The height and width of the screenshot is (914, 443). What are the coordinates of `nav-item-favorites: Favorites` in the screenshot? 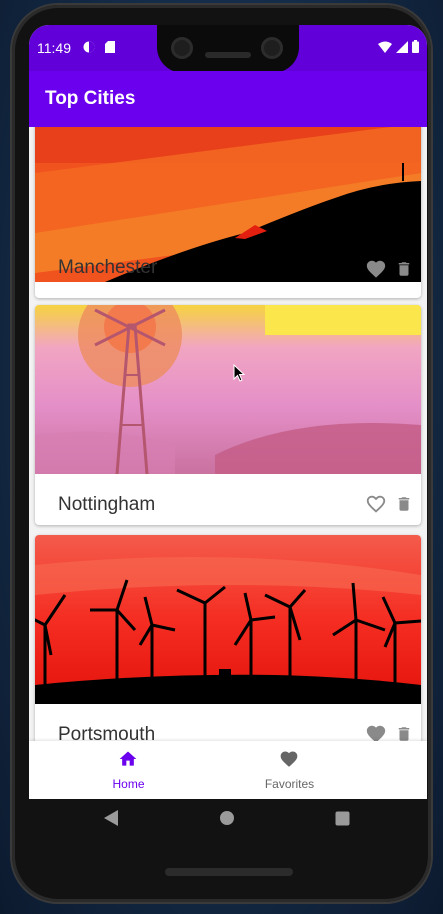 It's located at (289, 770).